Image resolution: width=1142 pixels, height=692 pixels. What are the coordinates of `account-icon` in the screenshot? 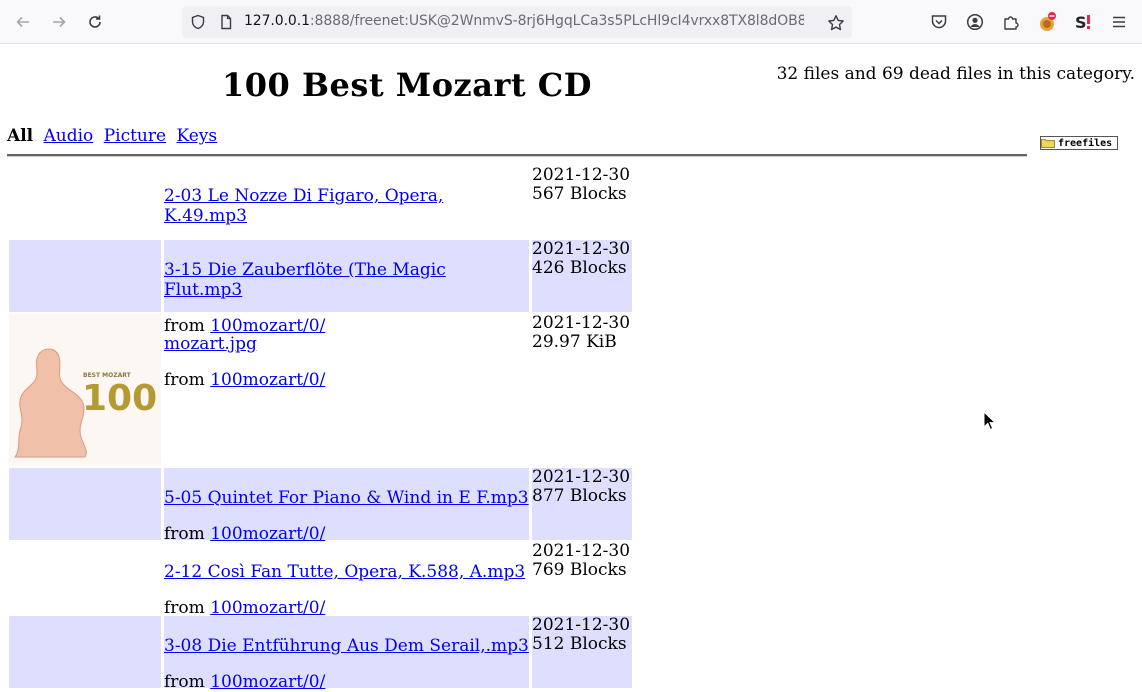 It's located at (975, 22).